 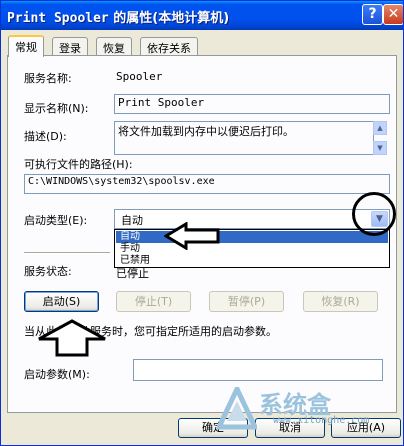 What do you see at coordinates (132, 273) in the screenshot?
I see `service-status-value: 已停止` at bounding box center [132, 273].